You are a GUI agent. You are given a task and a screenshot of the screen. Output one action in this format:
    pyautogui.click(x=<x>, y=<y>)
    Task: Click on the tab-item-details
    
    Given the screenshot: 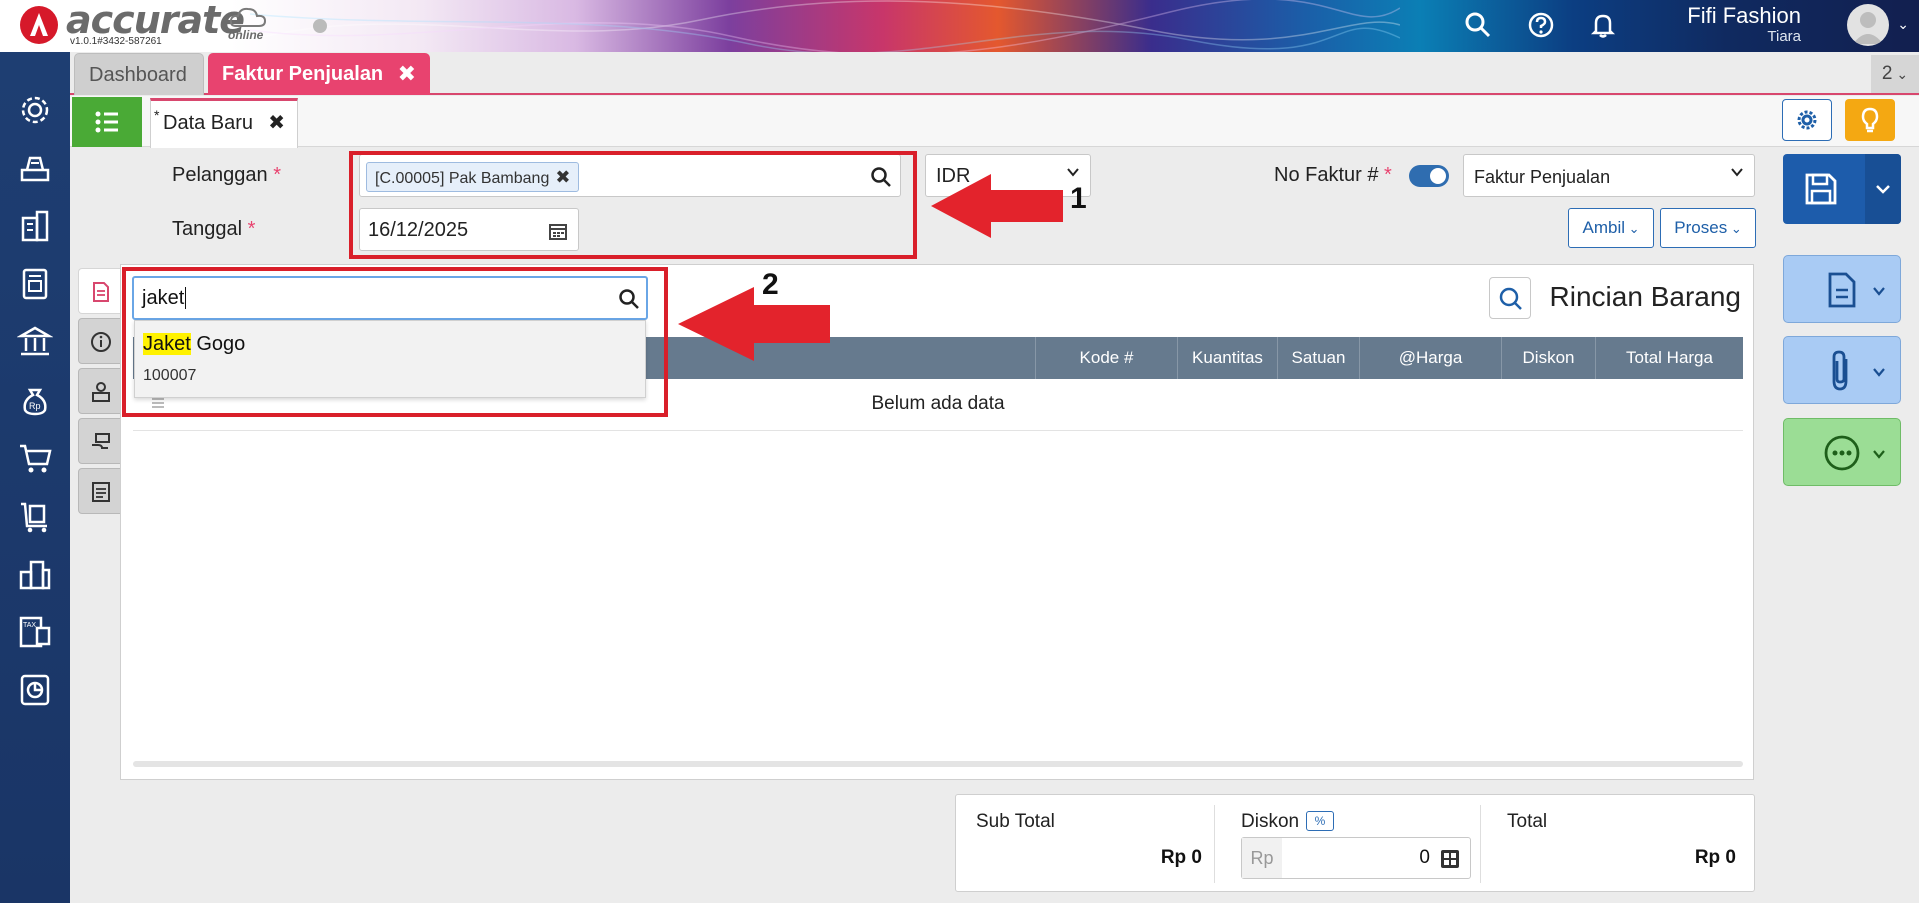 What is the action you would take?
    pyautogui.click(x=100, y=291)
    